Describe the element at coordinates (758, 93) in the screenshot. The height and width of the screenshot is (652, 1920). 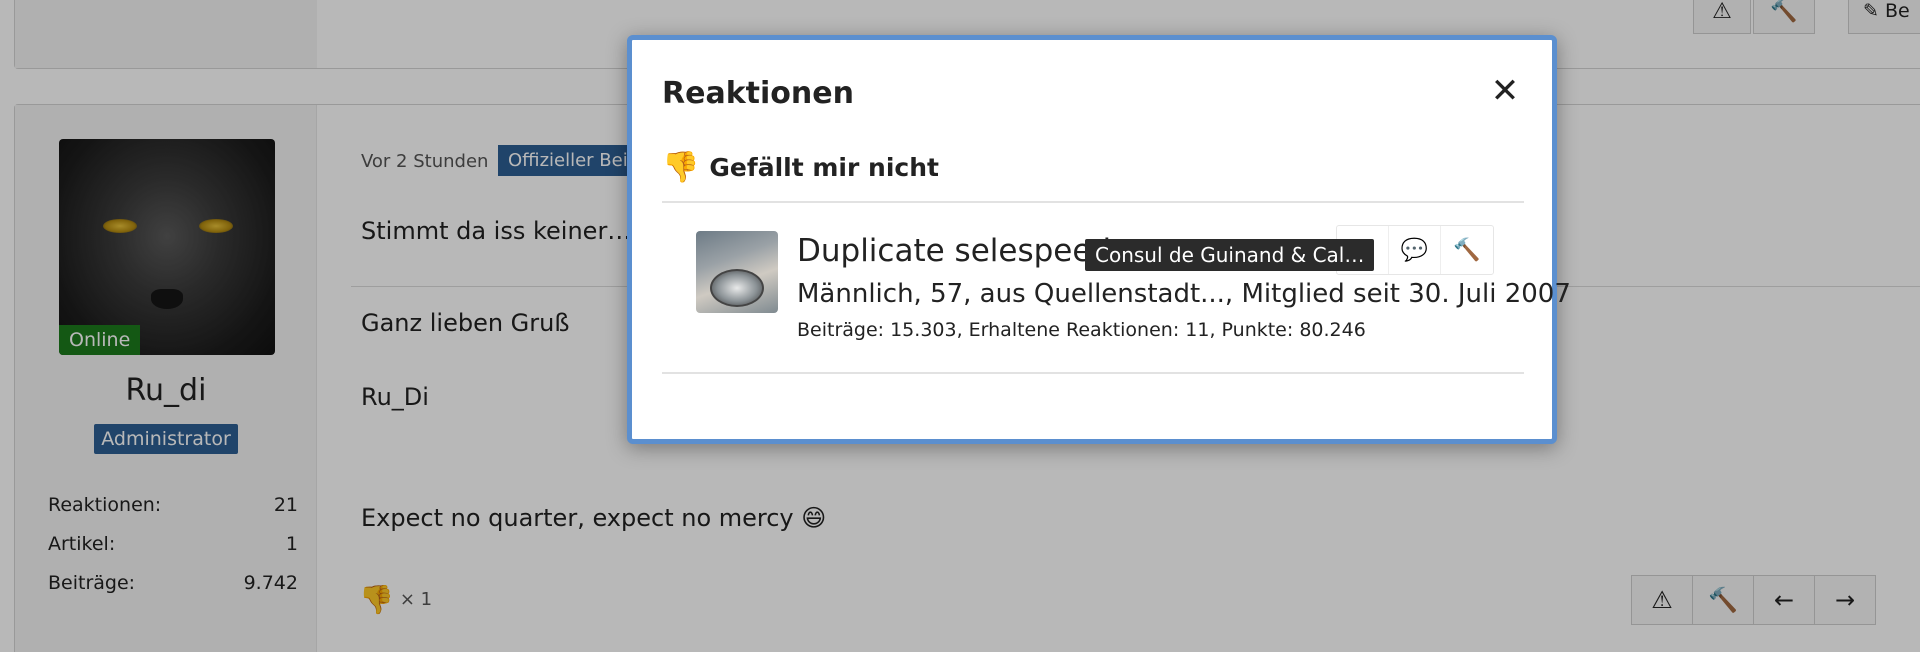
I see `dialog-title: Reaktionen` at that location.